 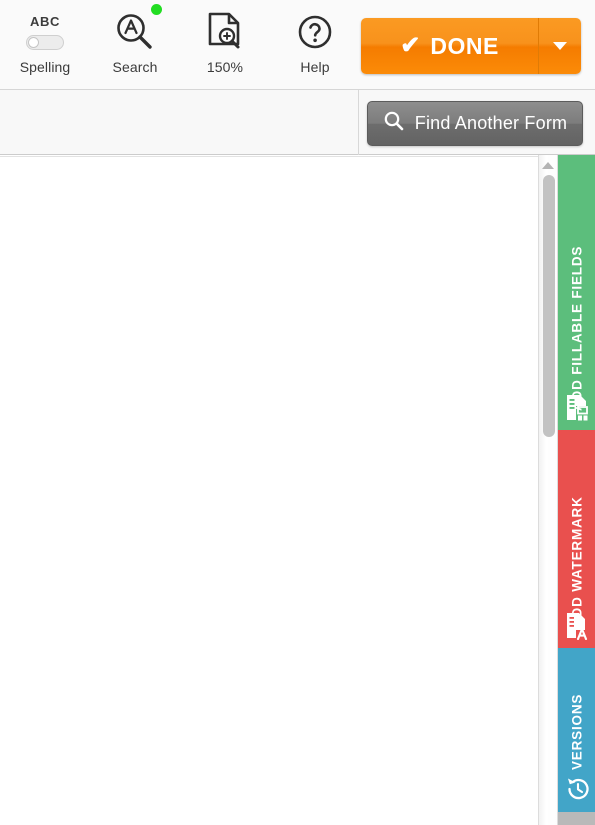 What do you see at coordinates (45, 21) in the screenshot?
I see `abc-label: ABC` at bounding box center [45, 21].